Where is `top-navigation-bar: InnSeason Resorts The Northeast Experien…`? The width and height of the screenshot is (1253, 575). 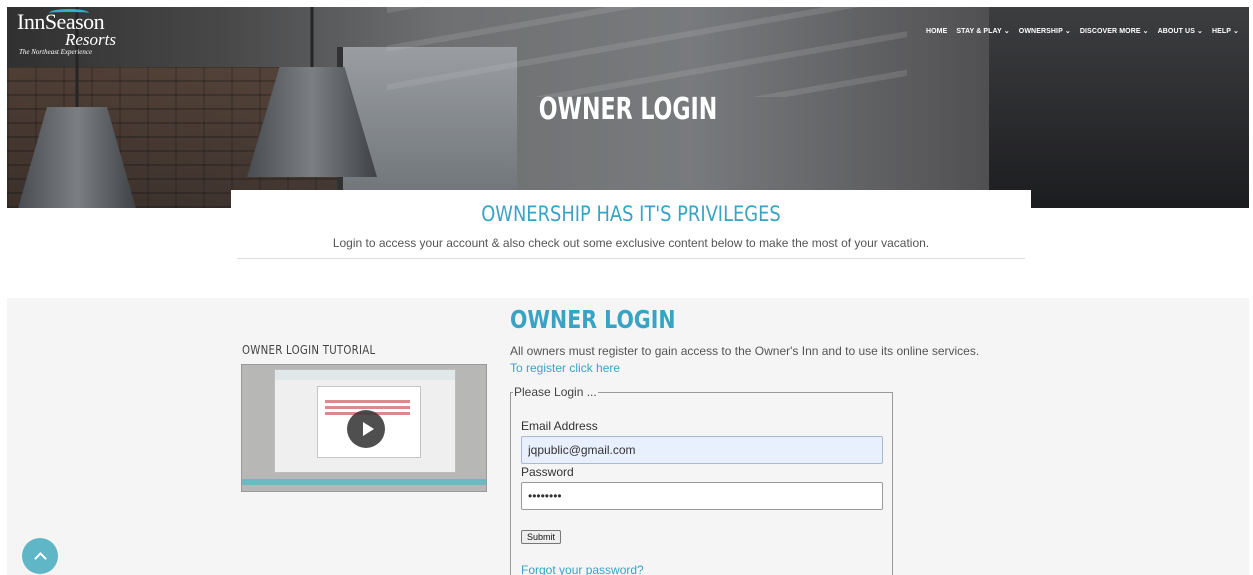
top-navigation-bar: InnSeason Resorts The Northeast Experien… is located at coordinates (628, 37).